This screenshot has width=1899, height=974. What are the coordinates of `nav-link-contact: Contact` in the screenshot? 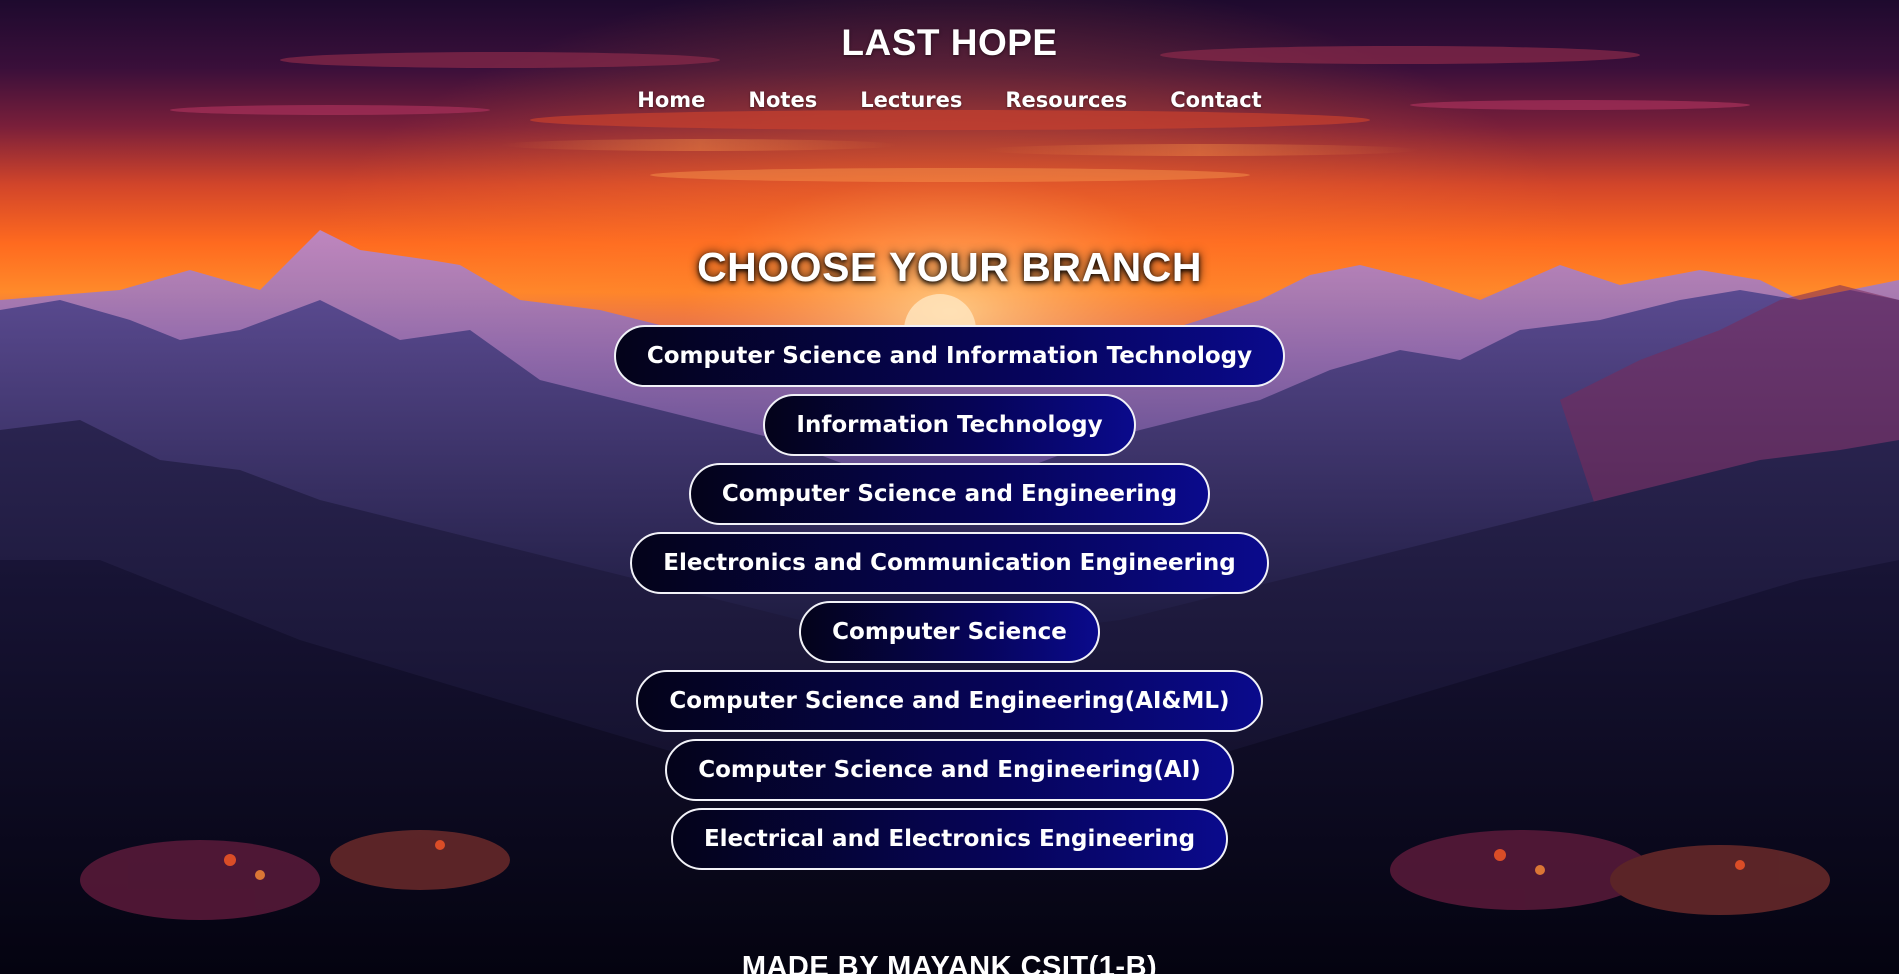 It's located at (1216, 100).